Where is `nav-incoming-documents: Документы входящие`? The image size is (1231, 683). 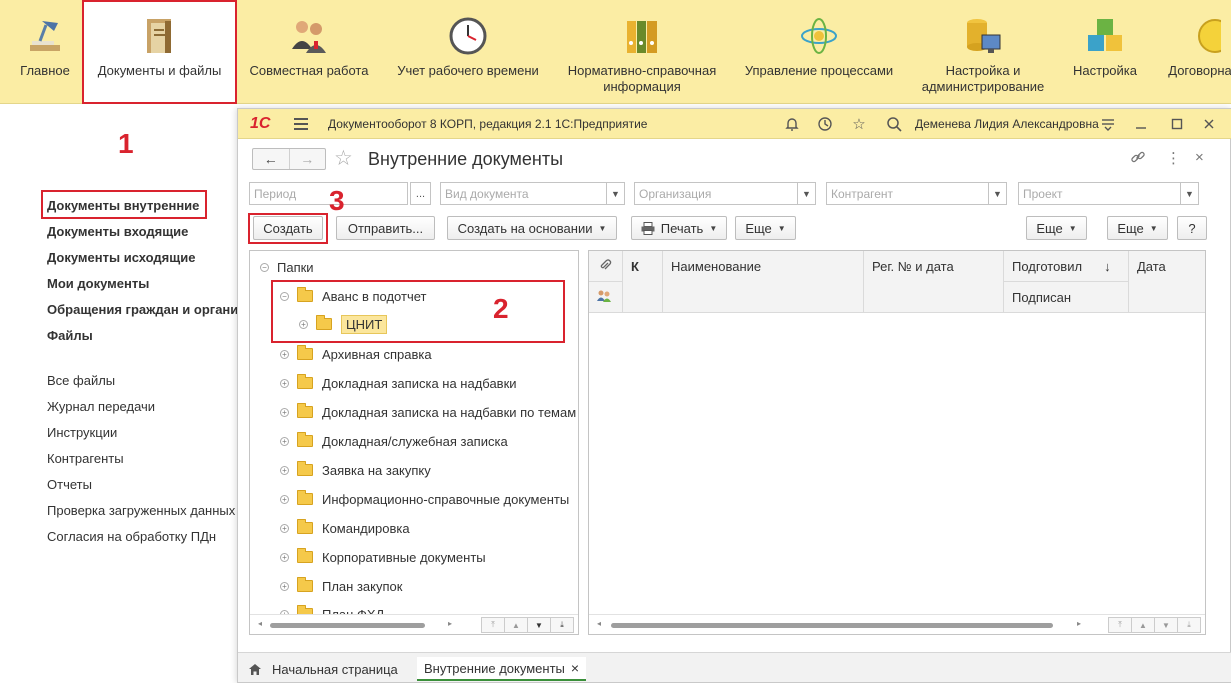 nav-incoming-documents: Документы входящие is located at coordinates (117, 231).